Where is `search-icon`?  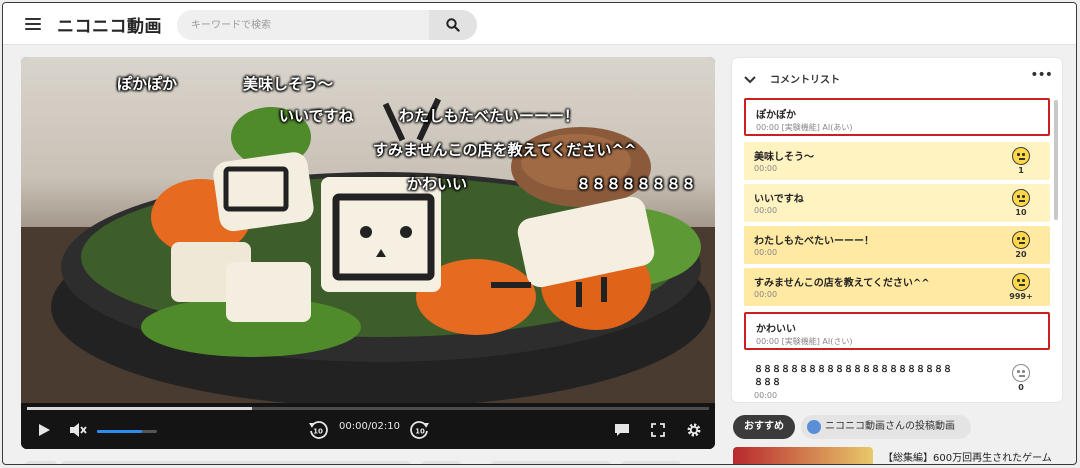 search-icon is located at coordinates (453, 25).